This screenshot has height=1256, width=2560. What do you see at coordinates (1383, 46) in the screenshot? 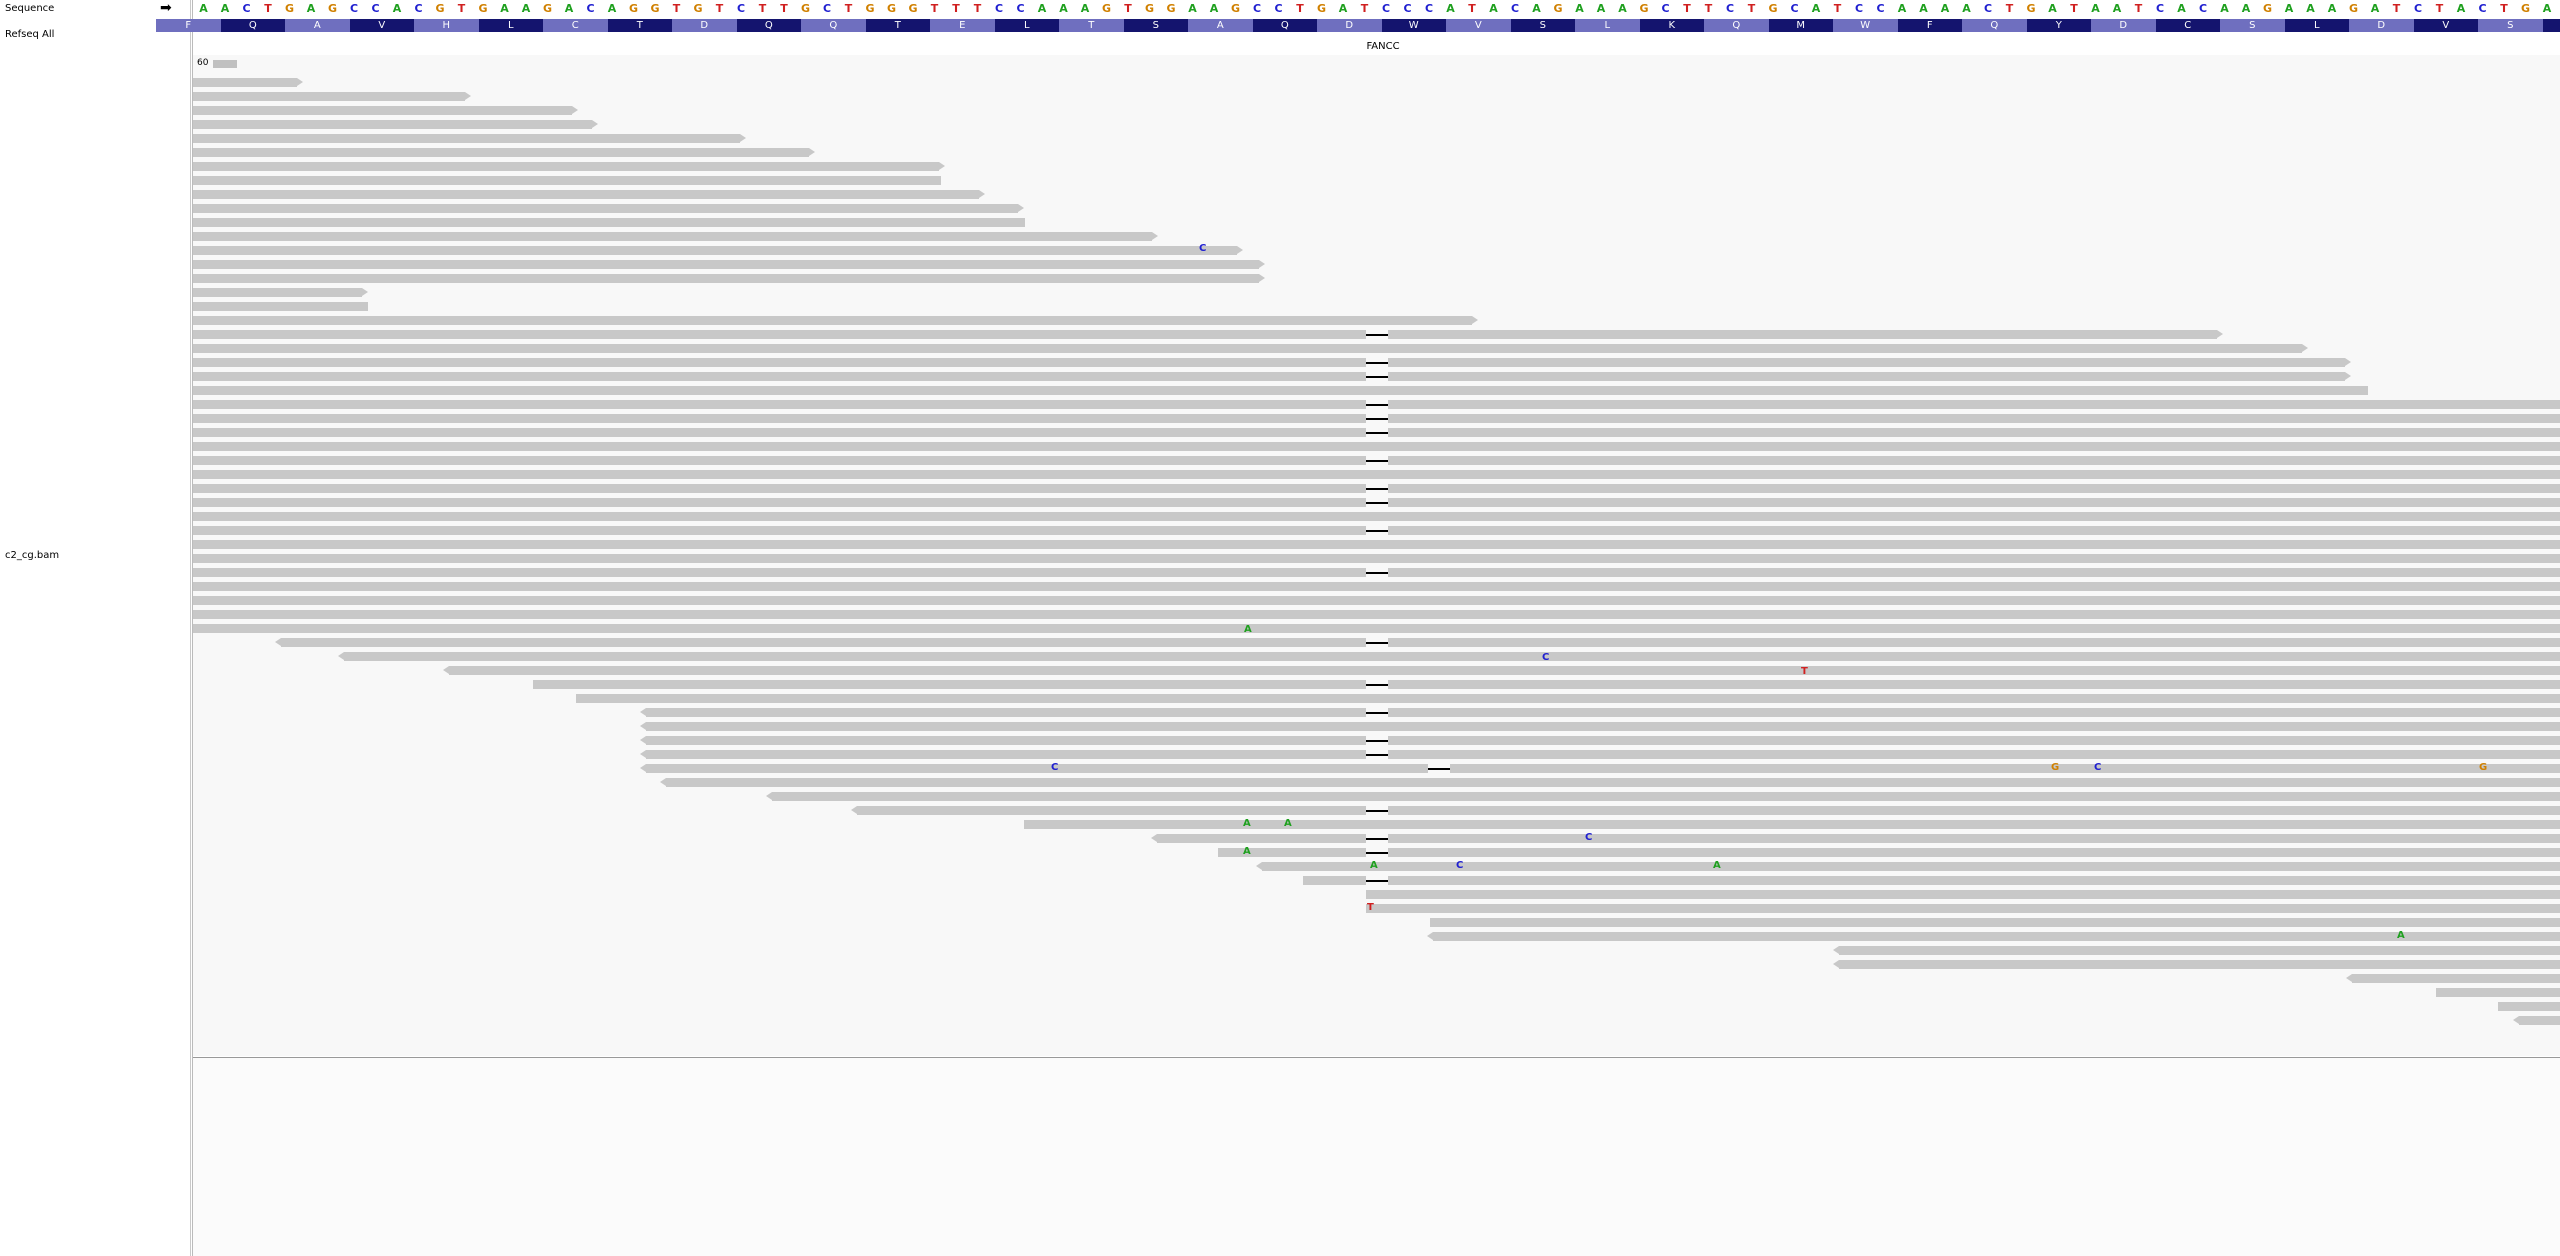
I see `gene-label: FANCC` at bounding box center [1383, 46].